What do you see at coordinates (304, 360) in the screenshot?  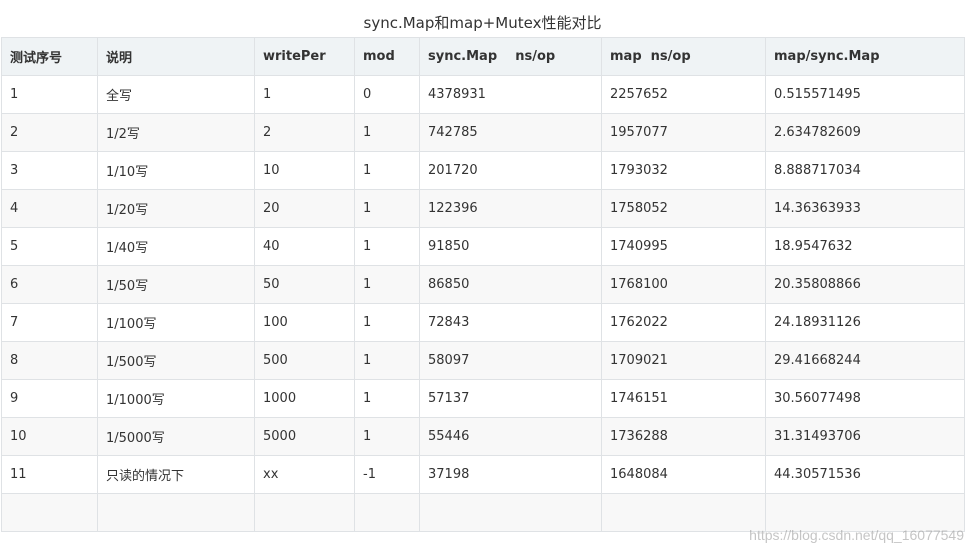 I see `write-per-cell: 500` at bounding box center [304, 360].